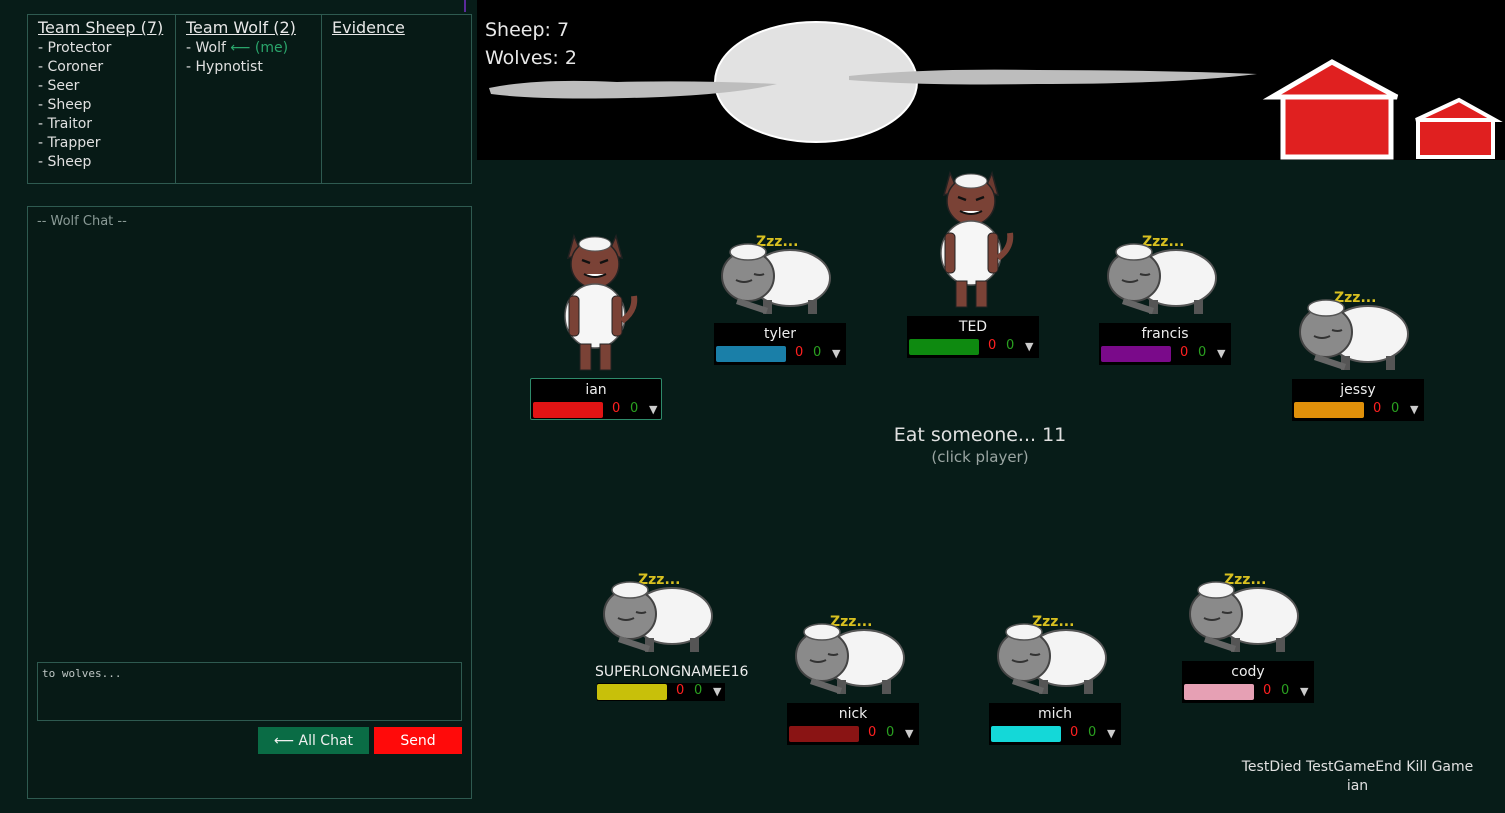 Image resolution: width=1505 pixels, height=813 pixels. Describe the element at coordinates (973, 327) in the screenshot. I see `player-name: TED` at that location.